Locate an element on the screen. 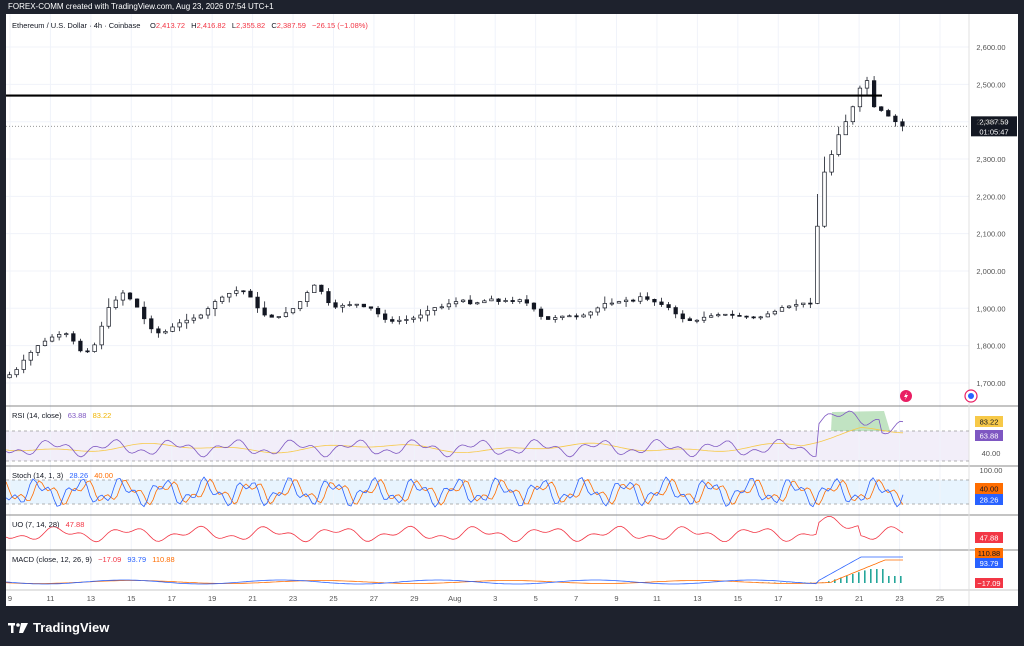 The height and width of the screenshot is (646, 1024). uo-legend: UO (7, 14, 28) is located at coordinates (36, 524).